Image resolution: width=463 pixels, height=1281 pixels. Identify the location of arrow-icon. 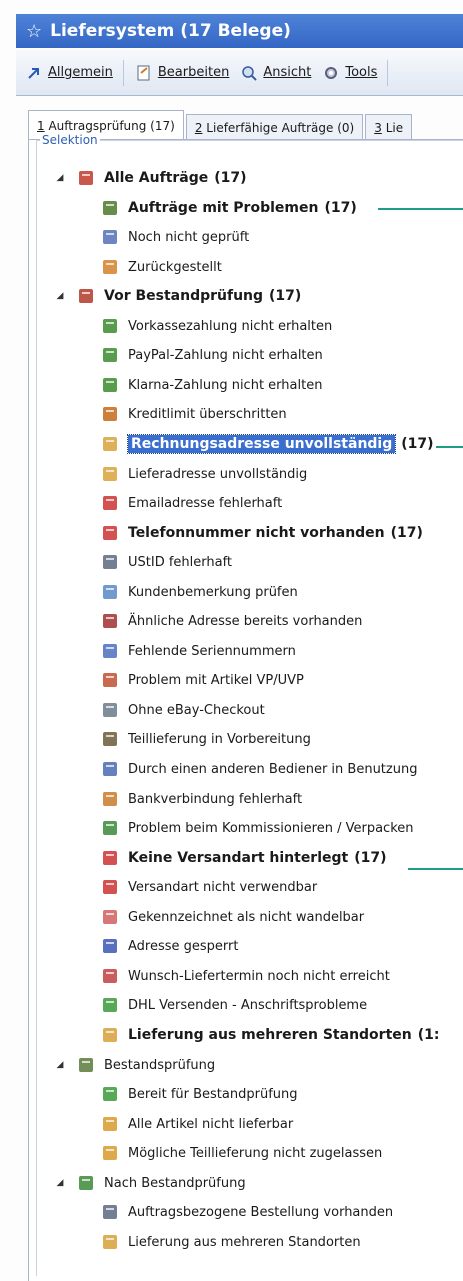
(34, 73).